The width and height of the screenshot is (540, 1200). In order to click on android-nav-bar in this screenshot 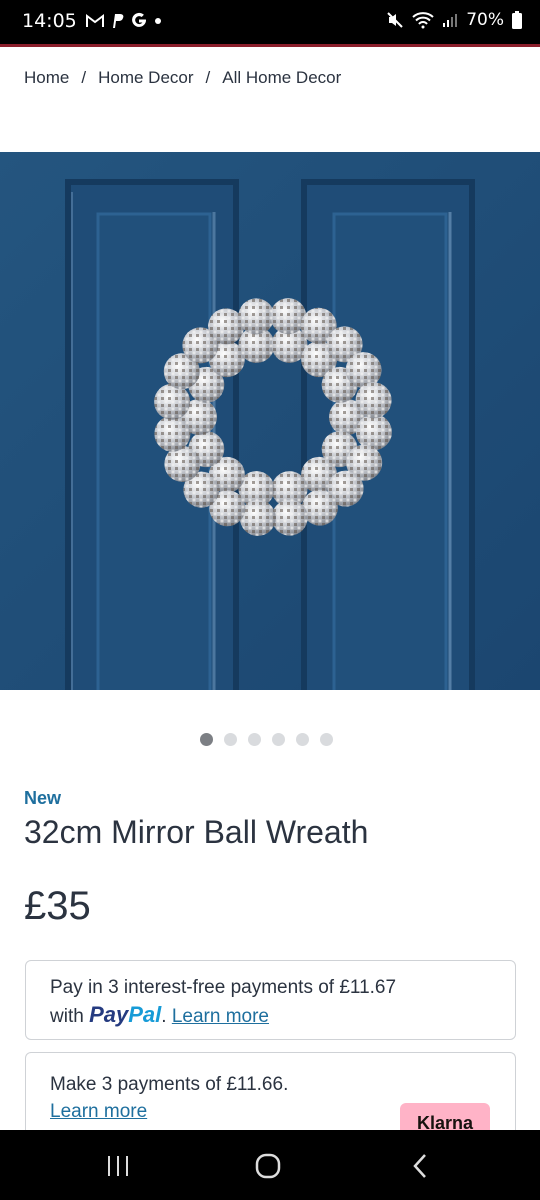, I will do `click(270, 1165)`.